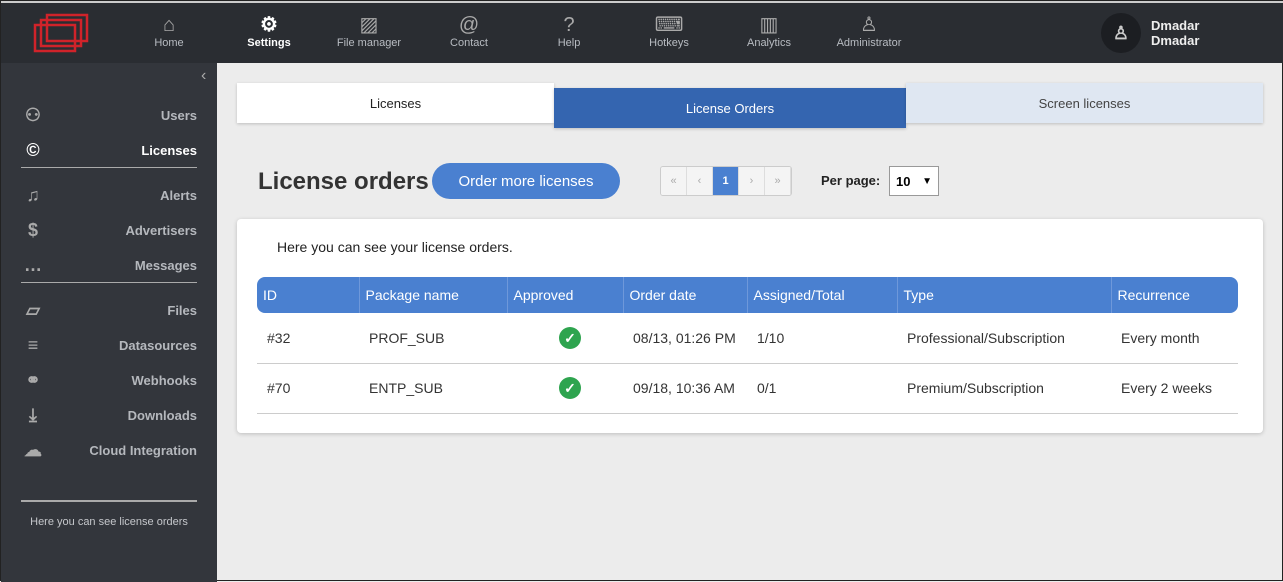  Describe the element at coordinates (526, 181) in the screenshot. I see `order-more-licenses-button: Order more licenses` at that location.